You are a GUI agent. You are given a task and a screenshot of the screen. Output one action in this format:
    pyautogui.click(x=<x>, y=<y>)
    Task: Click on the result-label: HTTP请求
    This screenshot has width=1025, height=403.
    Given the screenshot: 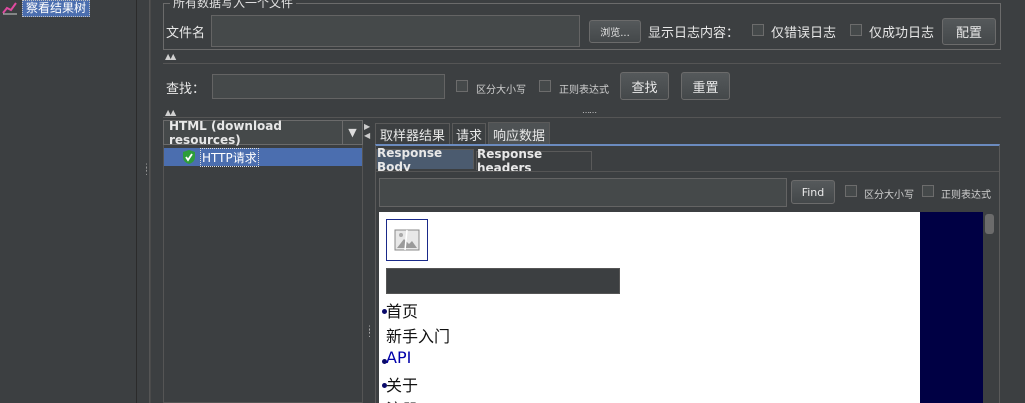 What is the action you would take?
    pyautogui.click(x=229, y=157)
    